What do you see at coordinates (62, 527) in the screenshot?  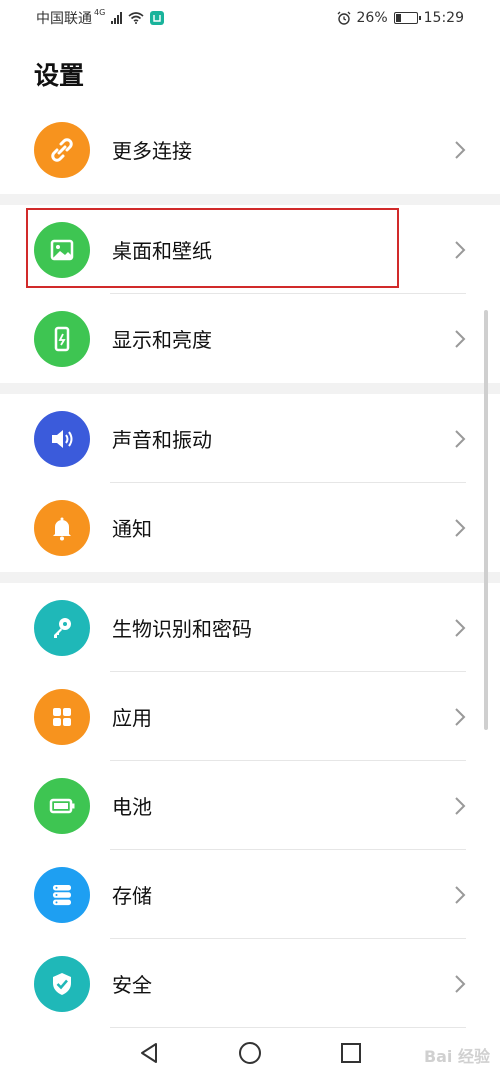 I see `bell-icon` at bounding box center [62, 527].